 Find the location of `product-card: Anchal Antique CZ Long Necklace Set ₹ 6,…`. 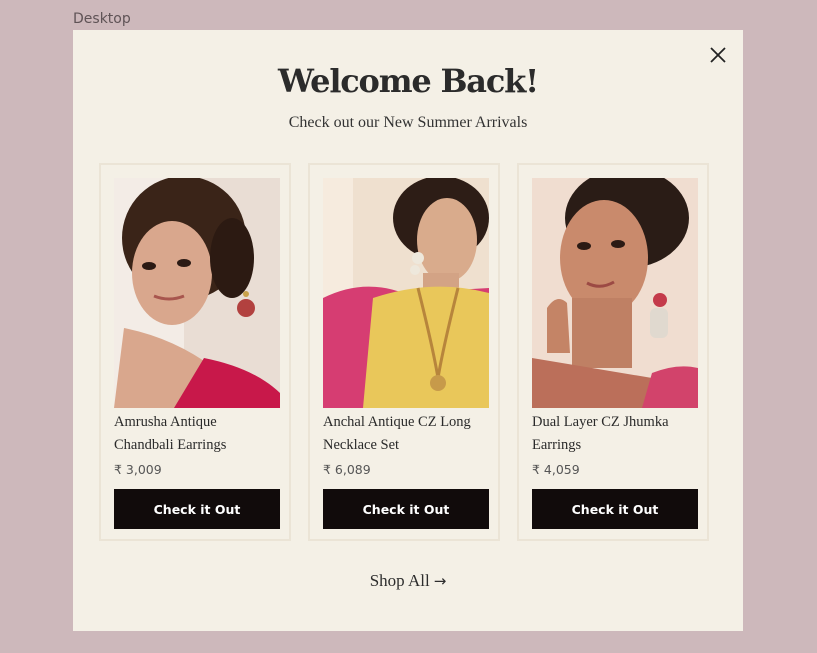

product-card: Anchal Antique CZ Long Necklace Set ₹ 6,… is located at coordinates (404, 352).